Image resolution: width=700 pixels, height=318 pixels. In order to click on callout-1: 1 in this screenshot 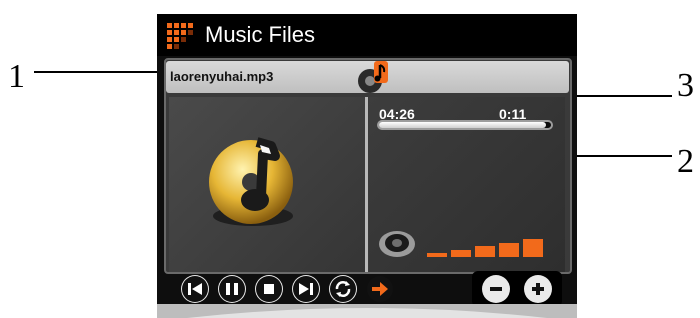, I will do `click(16, 76)`.